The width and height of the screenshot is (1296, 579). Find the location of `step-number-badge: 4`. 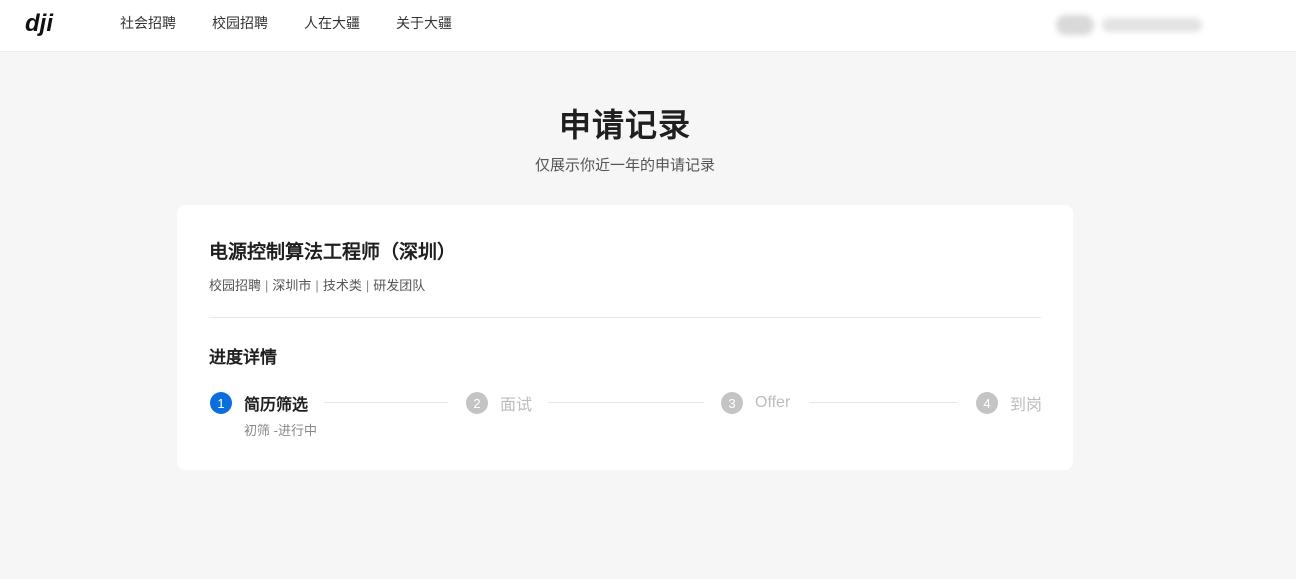

step-number-badge: 4 is located at coordinates (987, 403).